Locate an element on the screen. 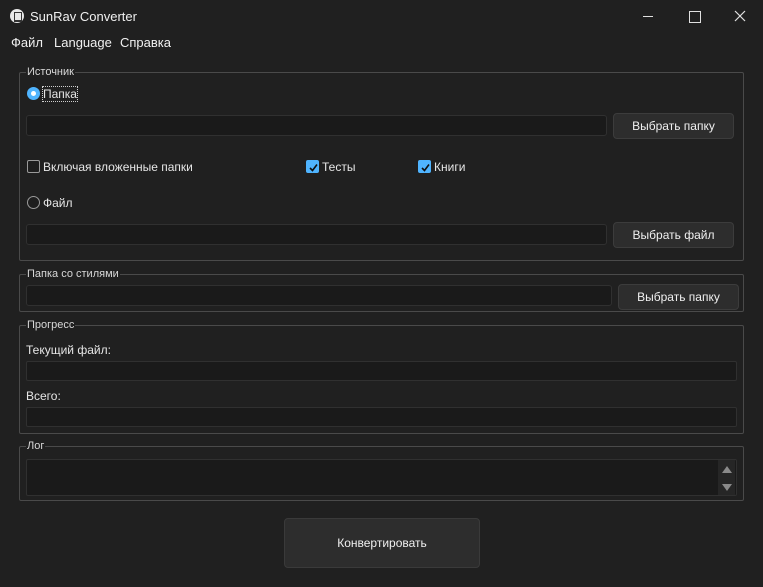 This screenshot has height=587, width=763. tests-label: Тесты is located at coordinates (339, 167).